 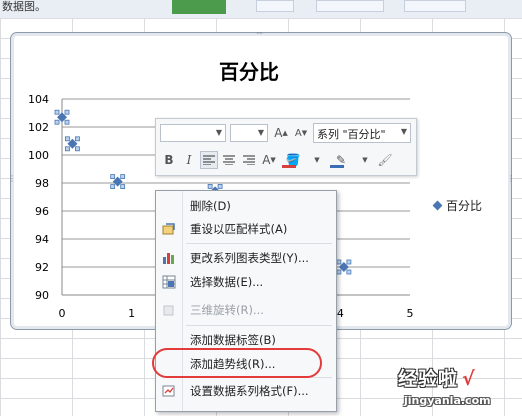 What do you see at coordinates (246, 206) in the screenshot?
I see `menu-item-delete: 删除(D)` at bounding box center [246, 206].